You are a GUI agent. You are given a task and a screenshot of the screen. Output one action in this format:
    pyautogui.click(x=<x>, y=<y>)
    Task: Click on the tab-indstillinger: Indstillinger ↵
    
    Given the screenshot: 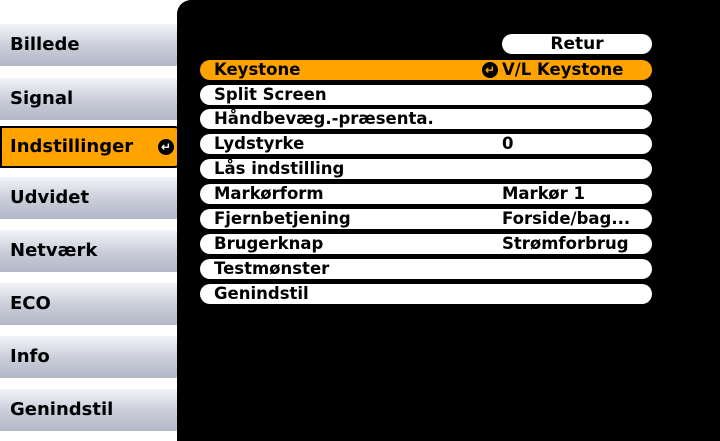 What is the action you would take?
    pyautogui.click(x=92, y=147)
    